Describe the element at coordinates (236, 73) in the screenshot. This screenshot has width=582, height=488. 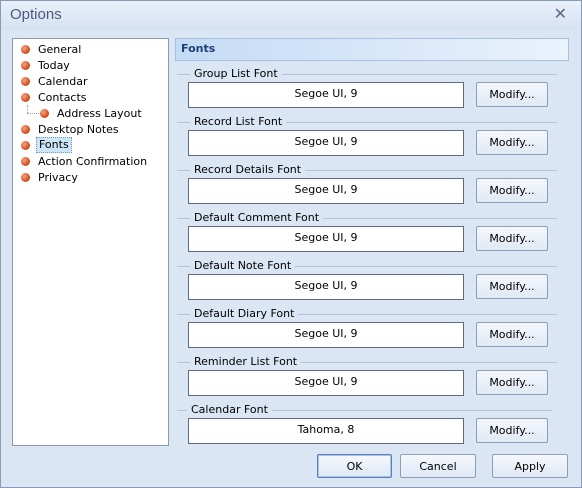
I see `group-label-font: Group List Font` at that location.